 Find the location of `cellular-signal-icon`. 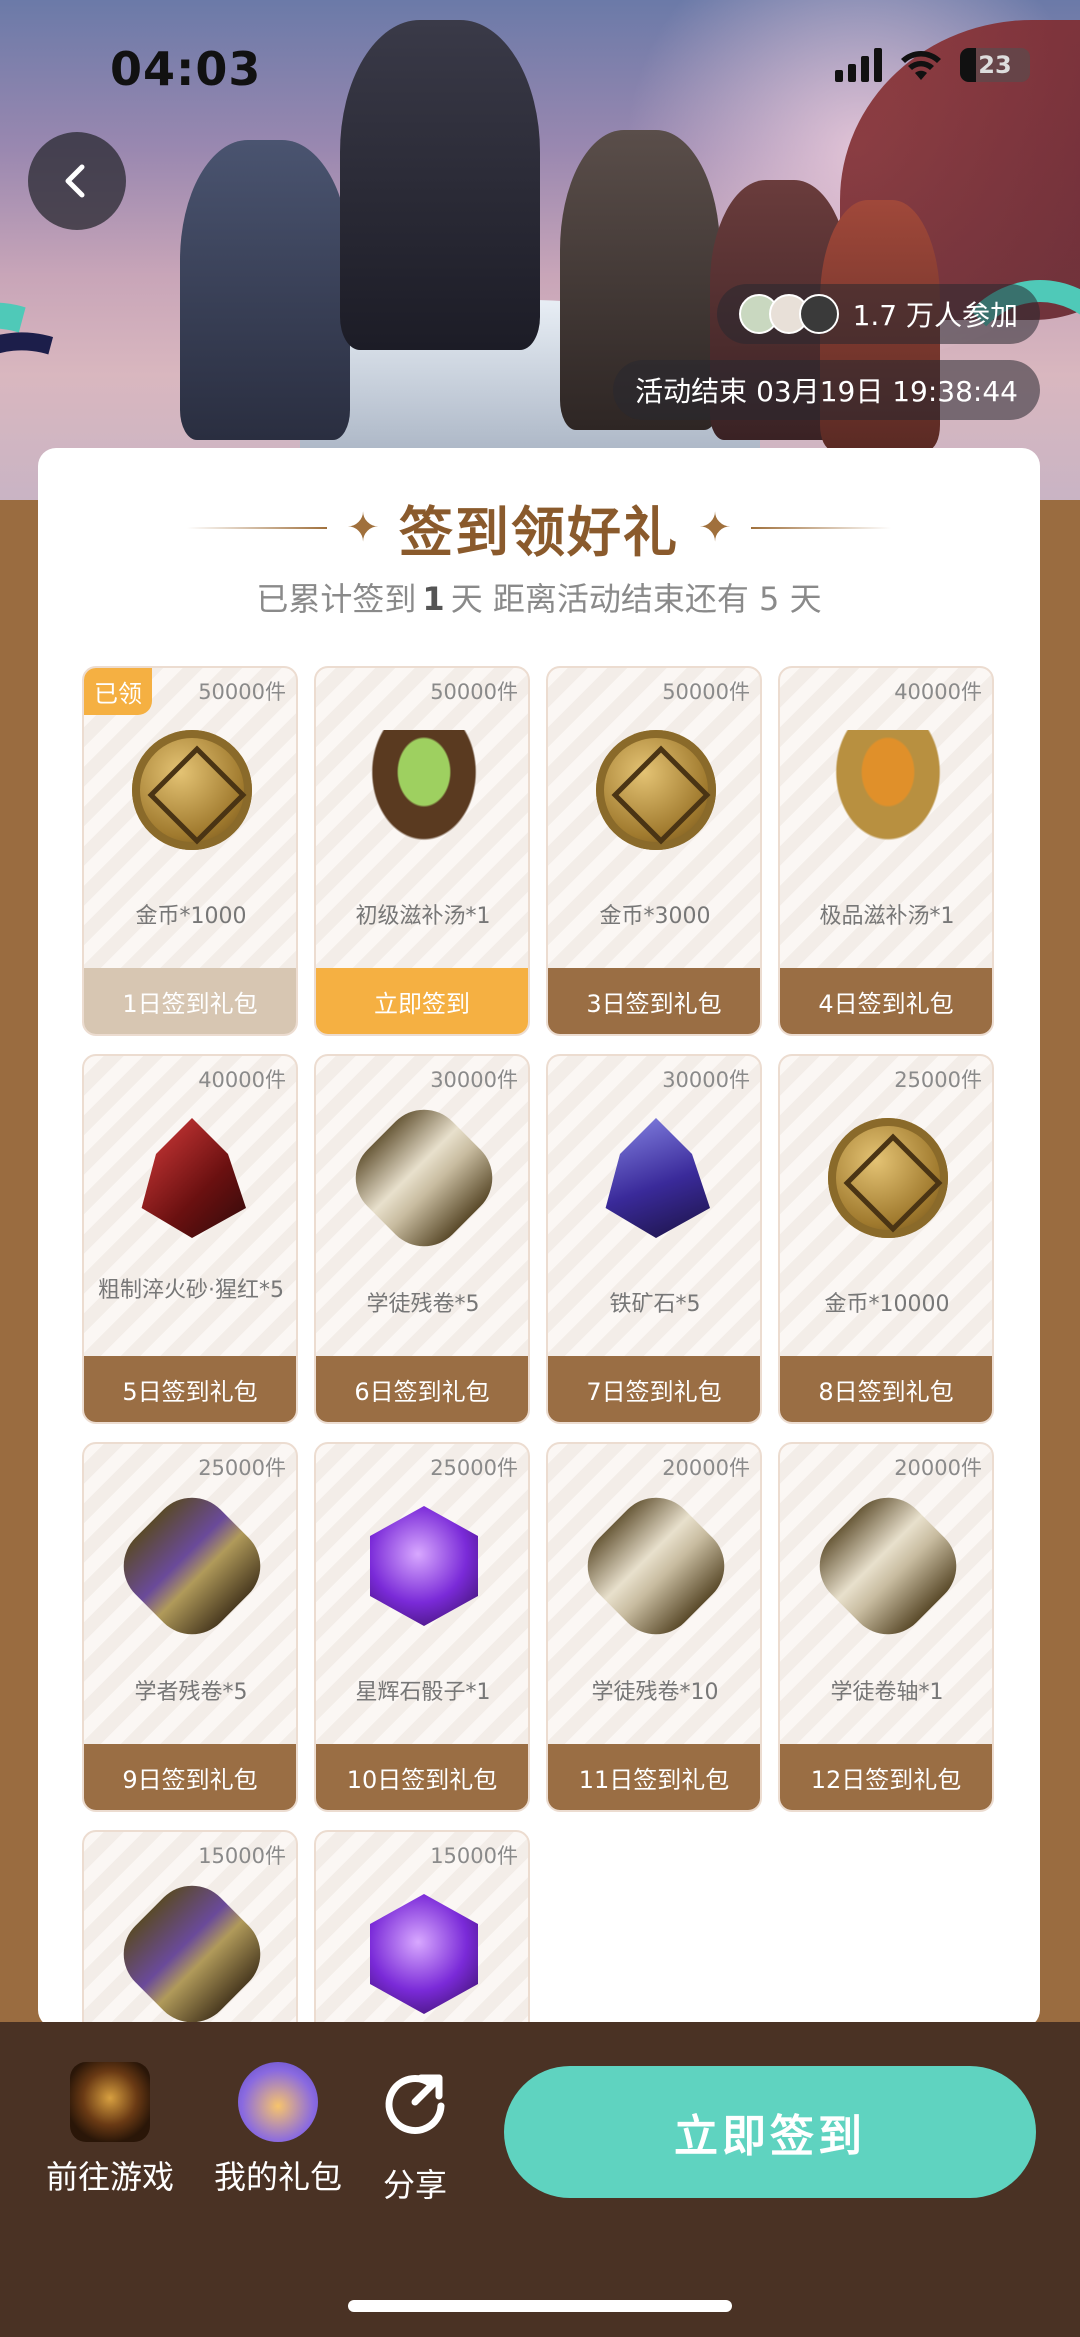

cellular-signal-icon is located at coordinates (858, 65).